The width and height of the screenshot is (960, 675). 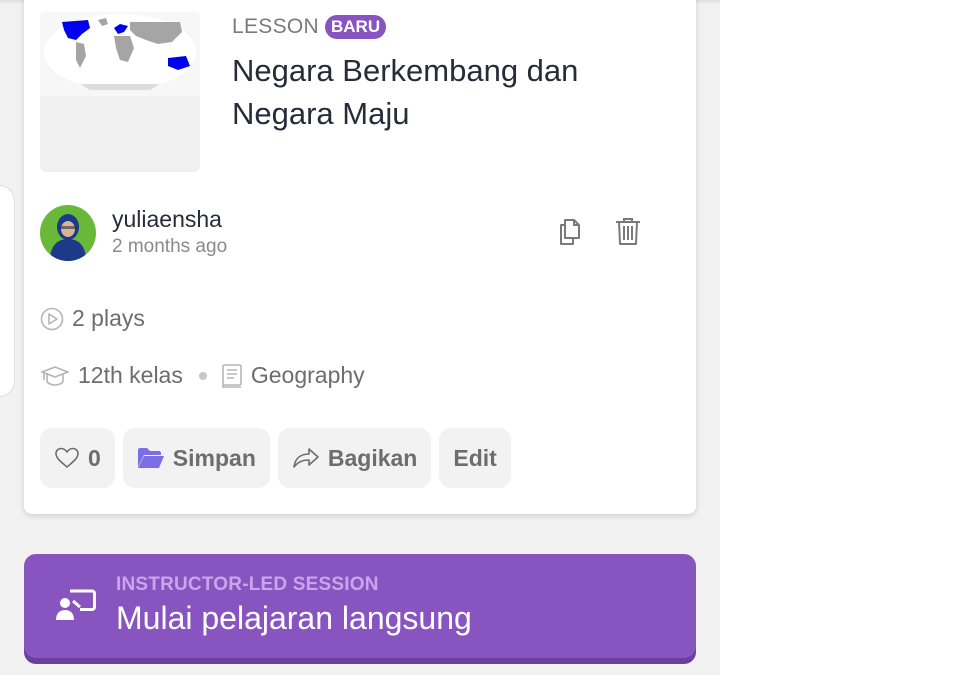 What do you see at coordinates (247, 584) in the screenshot?
I see `session-kicker: INSTRUCTOR-LED SESSION` at bounding box center [247, 584].